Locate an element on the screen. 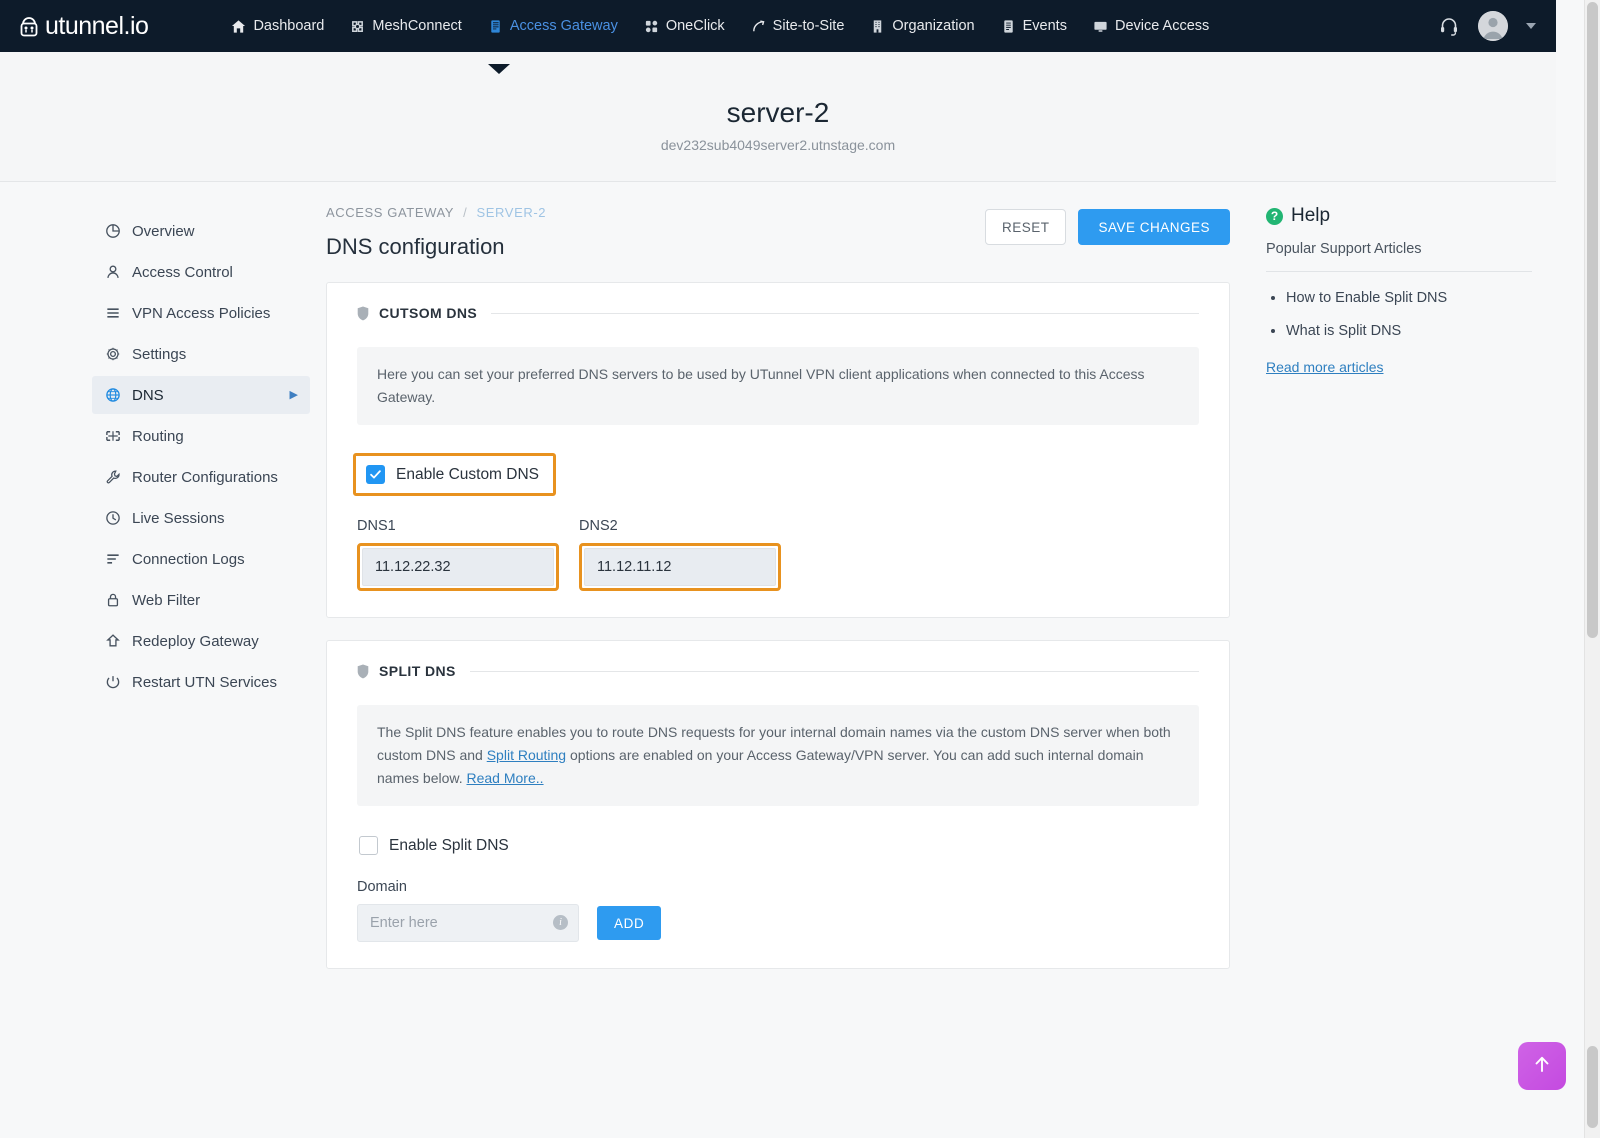 The height and width of the screenshot is (1138, 1600). help-article-item: What is Split DNS is located at coordinates (1409, 331).